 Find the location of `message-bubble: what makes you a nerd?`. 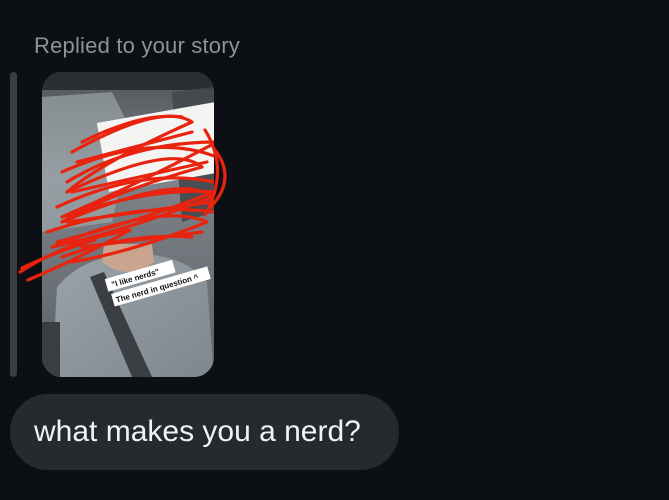

message-bubble: what makes you a nerd? is located at coordinates (204, 432).